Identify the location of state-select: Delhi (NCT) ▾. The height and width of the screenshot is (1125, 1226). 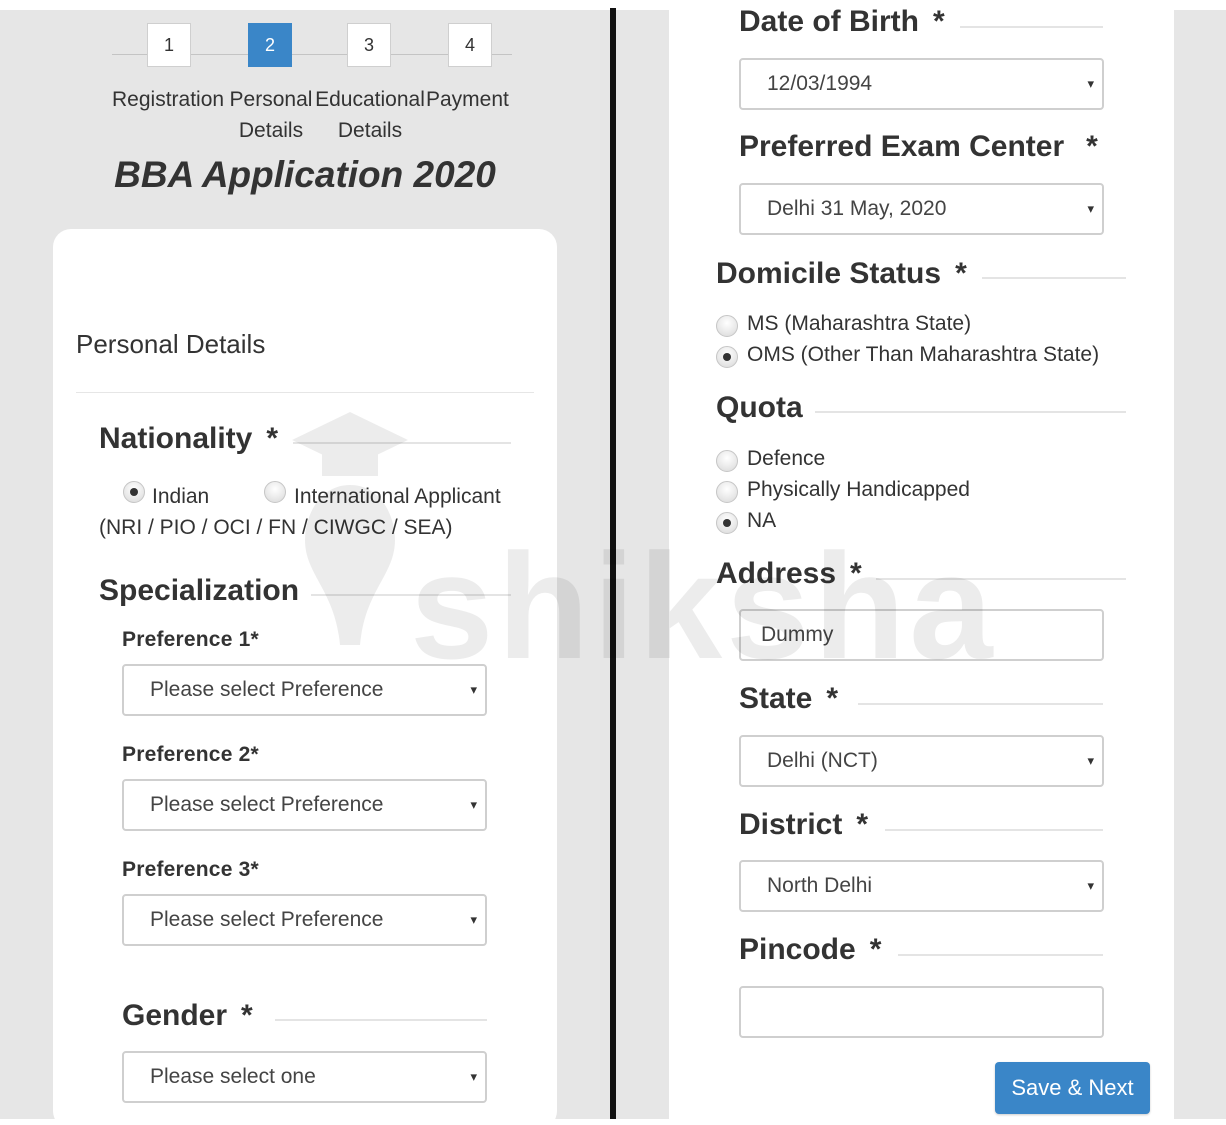
(921, 761).